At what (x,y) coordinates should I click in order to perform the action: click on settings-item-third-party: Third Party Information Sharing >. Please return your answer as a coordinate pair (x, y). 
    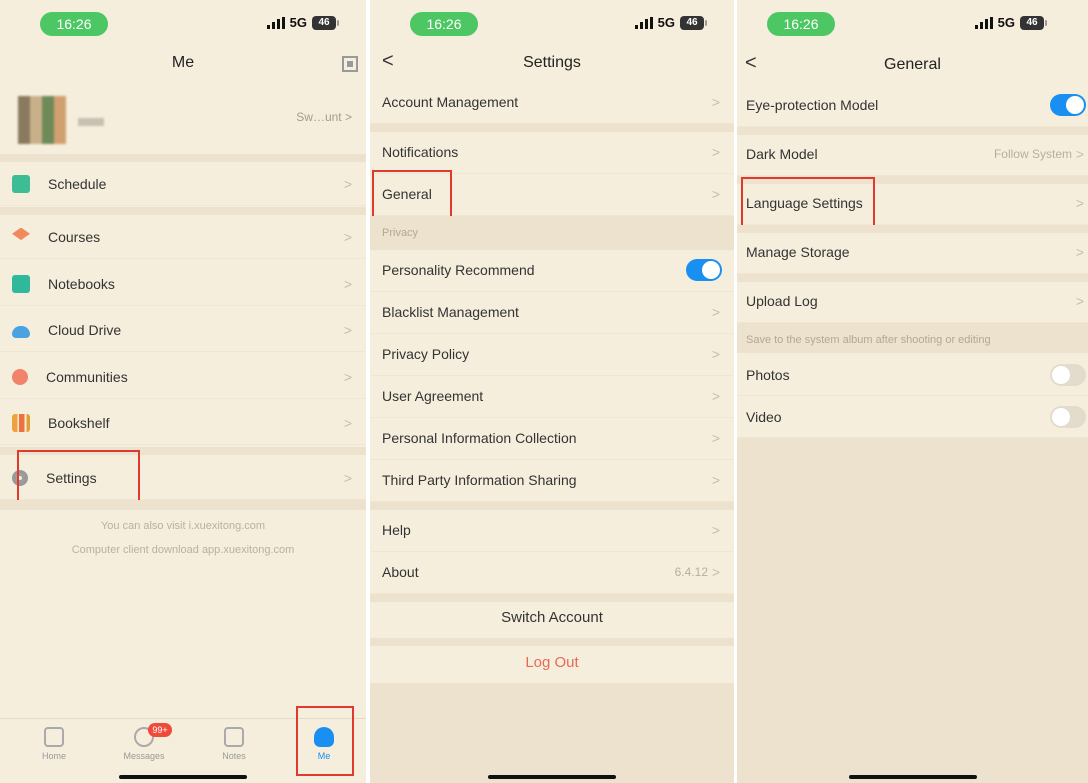
    Looking at the image, I should click on (552, 480).